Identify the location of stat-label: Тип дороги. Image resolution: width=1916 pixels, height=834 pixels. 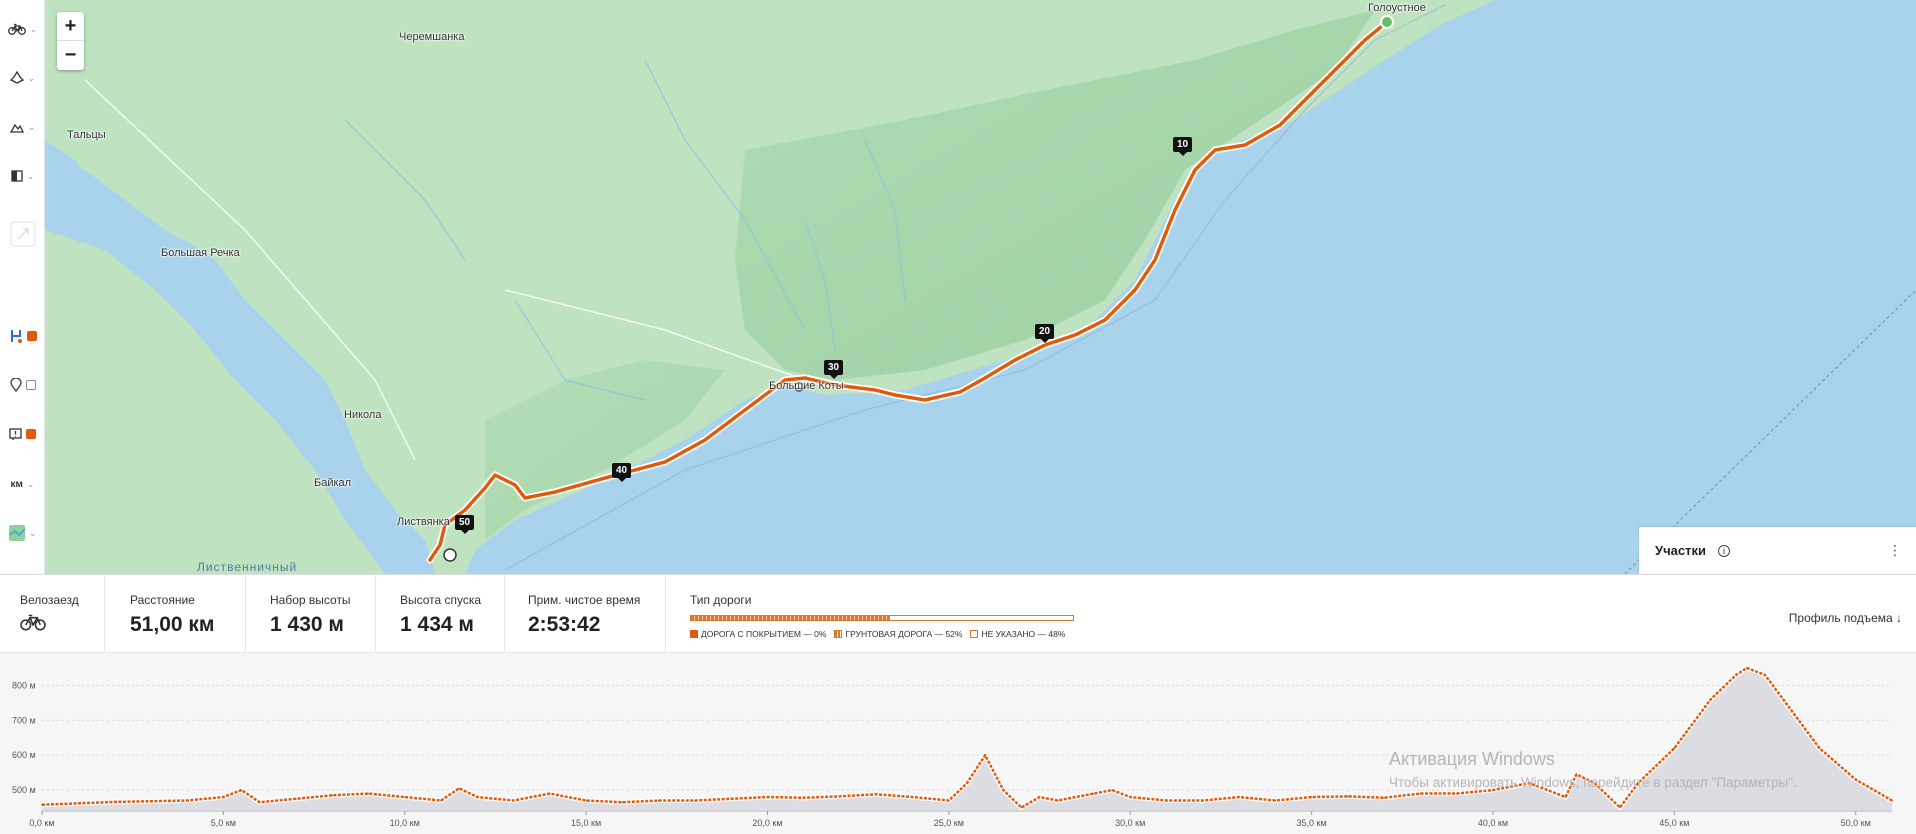
(721, 600).